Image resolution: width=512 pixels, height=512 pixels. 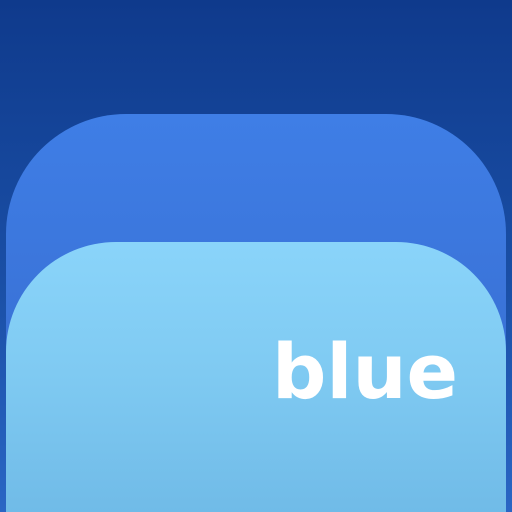 I want to click on wordmark: blue, so click(x=365, y=371).